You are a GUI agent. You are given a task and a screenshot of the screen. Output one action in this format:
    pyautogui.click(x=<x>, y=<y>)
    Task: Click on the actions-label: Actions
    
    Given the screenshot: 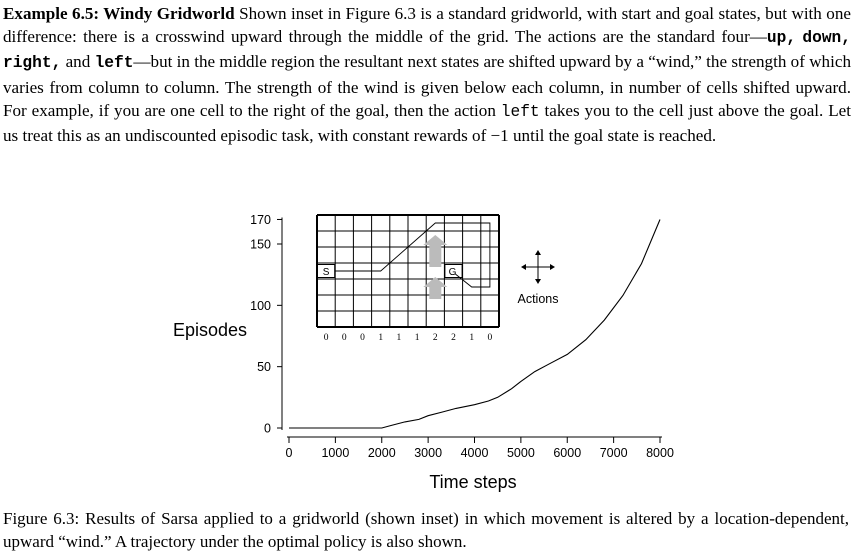 What is the action you would take?
    pyautogui.click(x=538, y=299)
    